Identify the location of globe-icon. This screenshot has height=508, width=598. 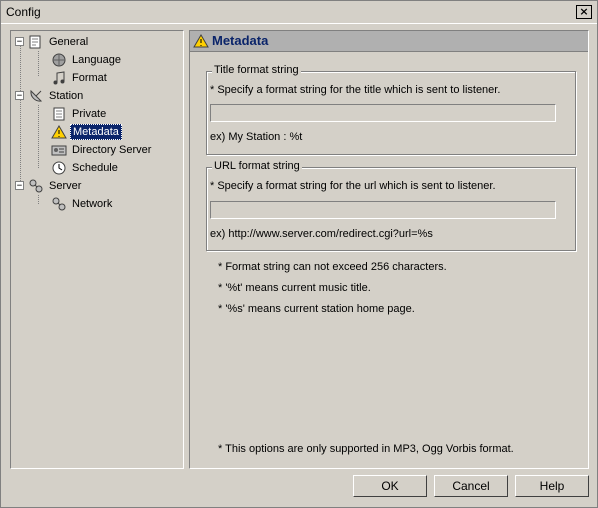
(59, 60).